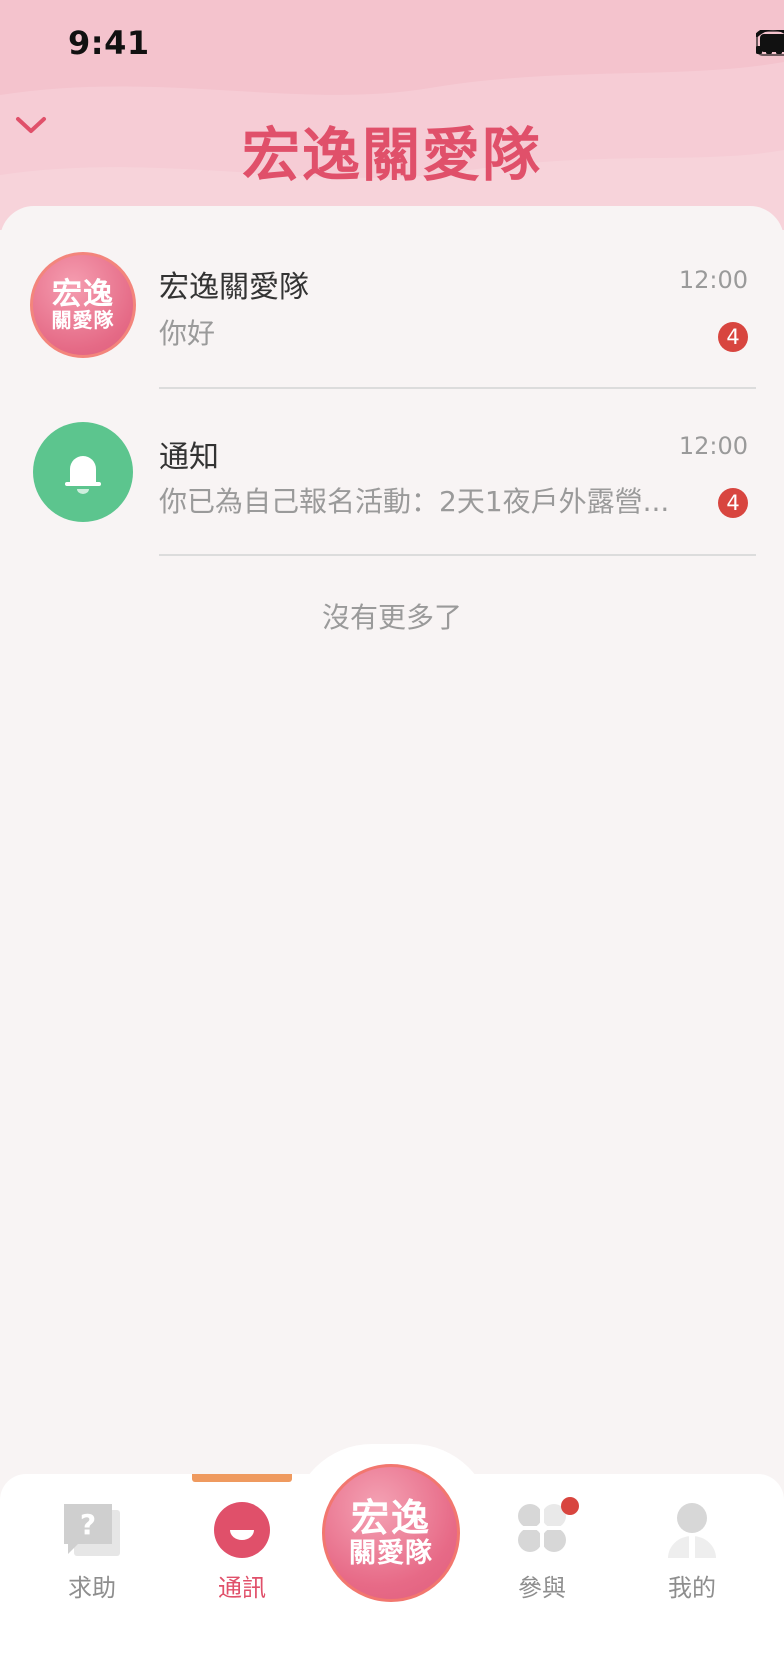 The image size is (784, 1662). Describe the element at coordinates (570, 1506) in the screenshot. I see `notification-dot` at that location.